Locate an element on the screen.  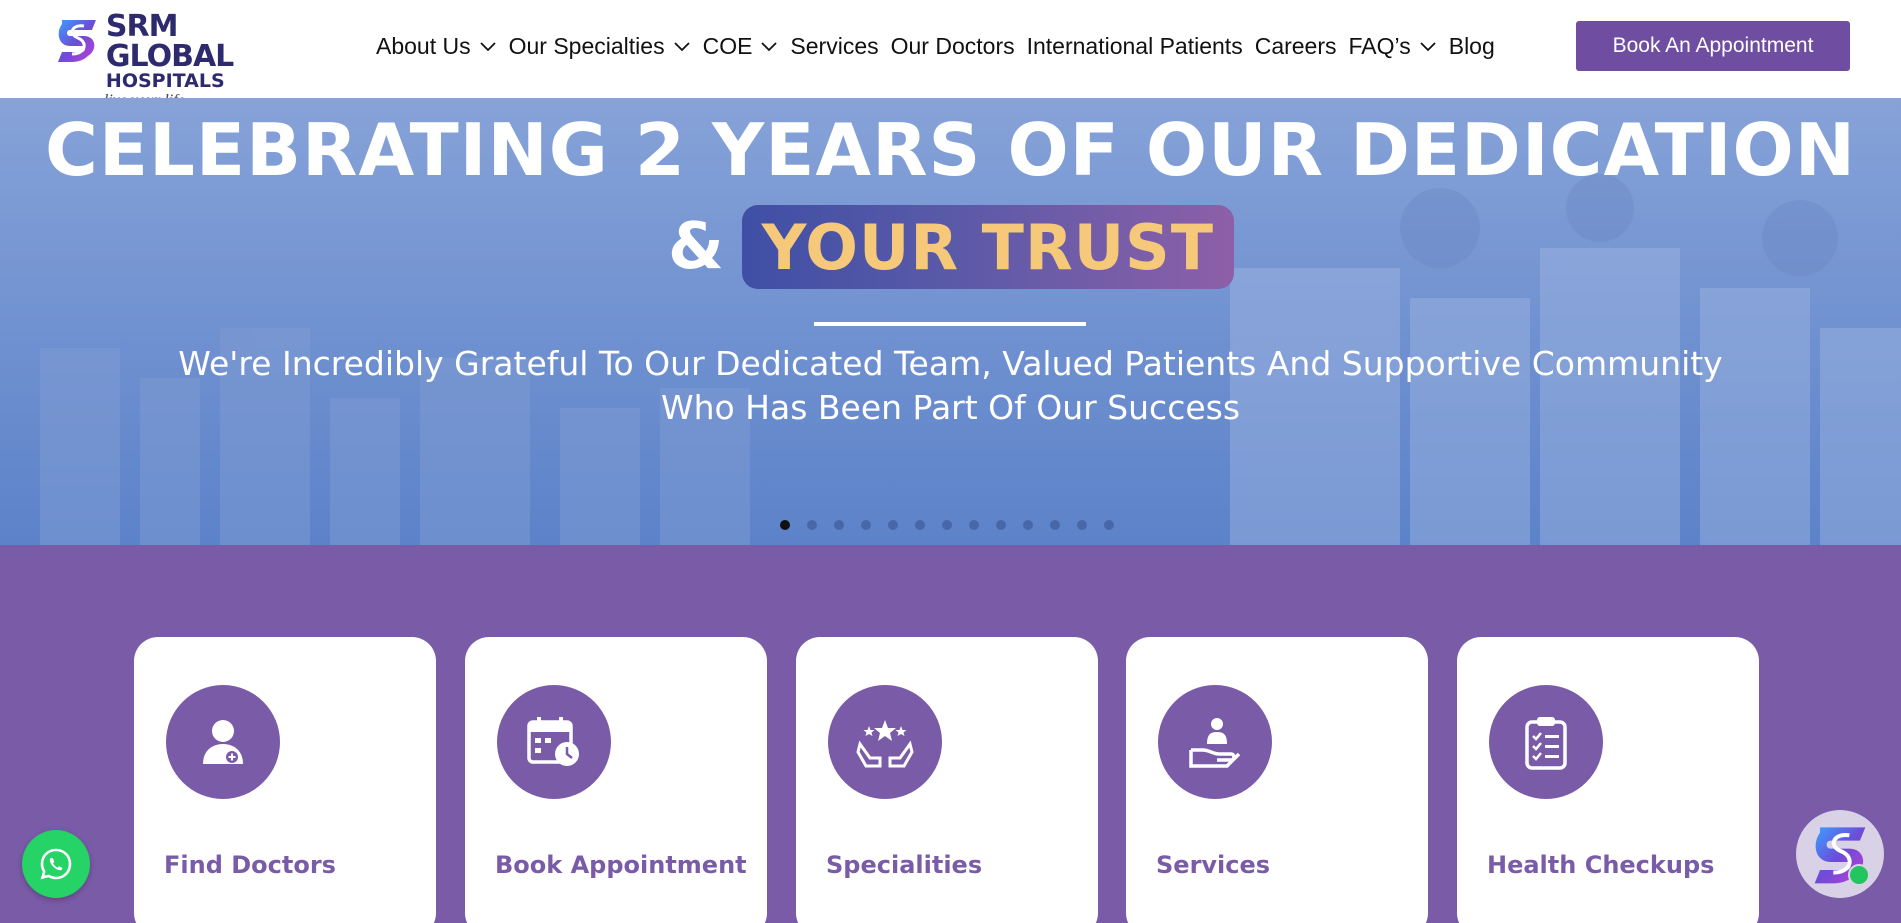
nav-international-patients: International Patients is located at coordinates (1135, 46).